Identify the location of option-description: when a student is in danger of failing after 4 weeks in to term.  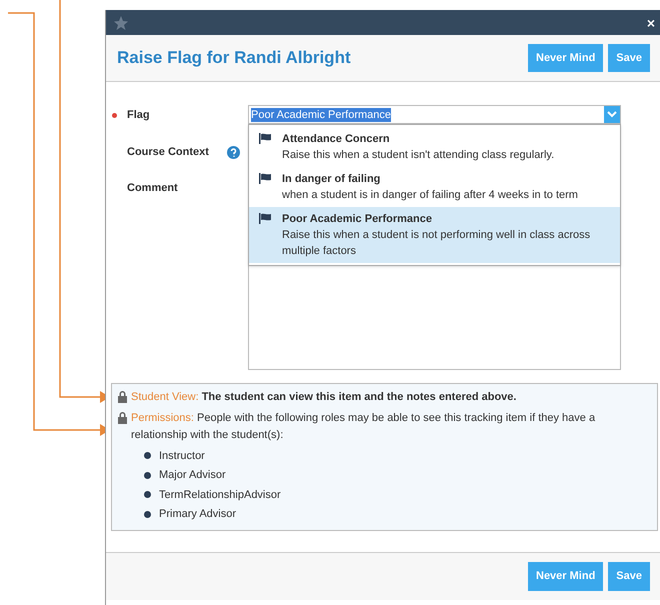
(430, 195).